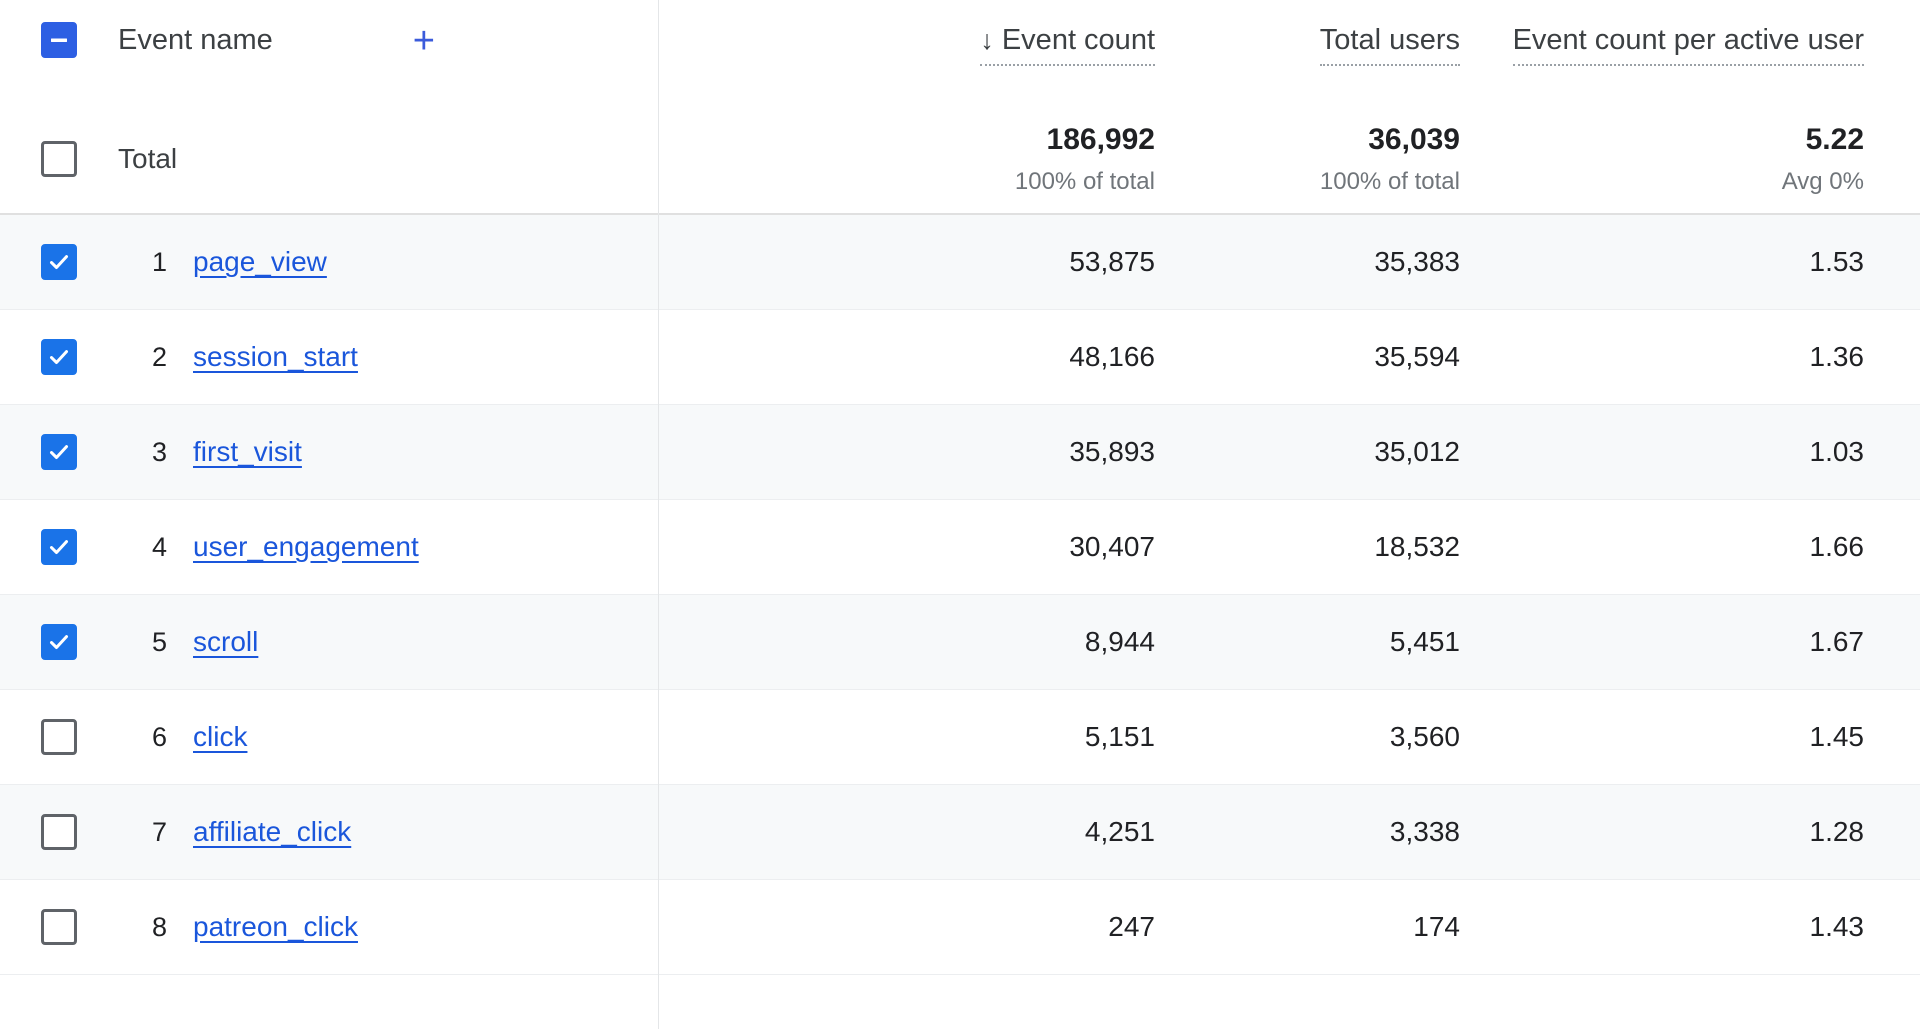 Image resolution: width=1920 pixels, height=1029 pixels. What do you see at coordinates (1307, 33) in the screenshot?
I see `metric-header-total-users: Total users` at bounding box center [1307, 33].